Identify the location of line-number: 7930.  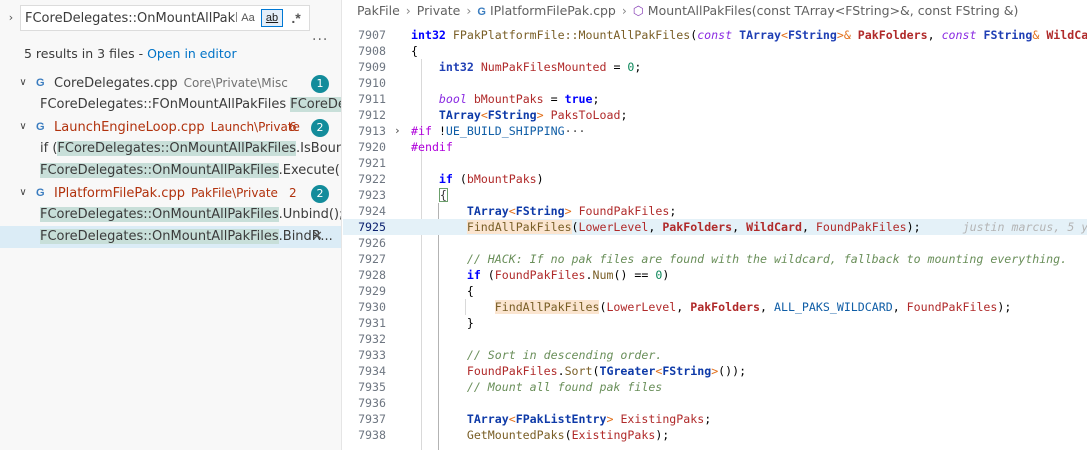
(372, 307).